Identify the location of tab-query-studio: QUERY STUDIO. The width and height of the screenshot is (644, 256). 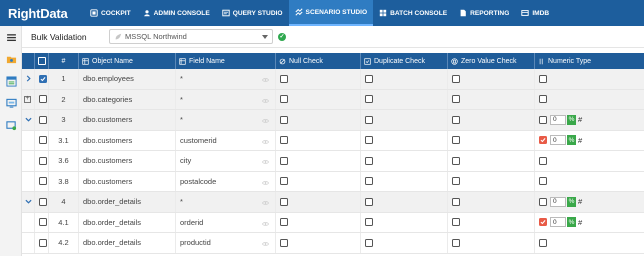
(252, 13).